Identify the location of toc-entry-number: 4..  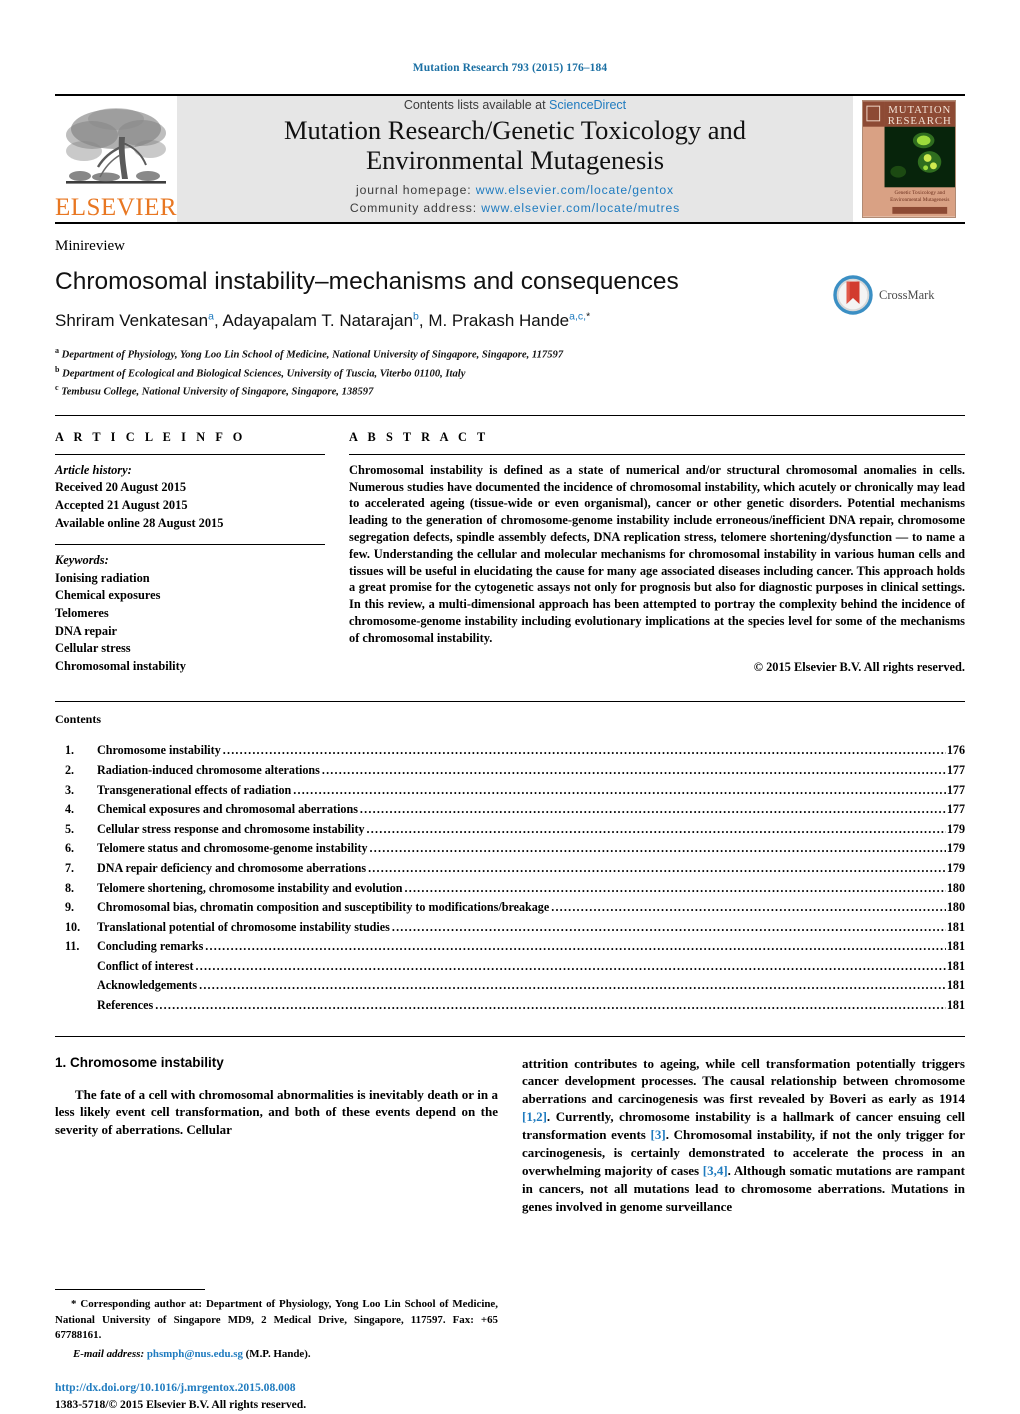
(70, 809).